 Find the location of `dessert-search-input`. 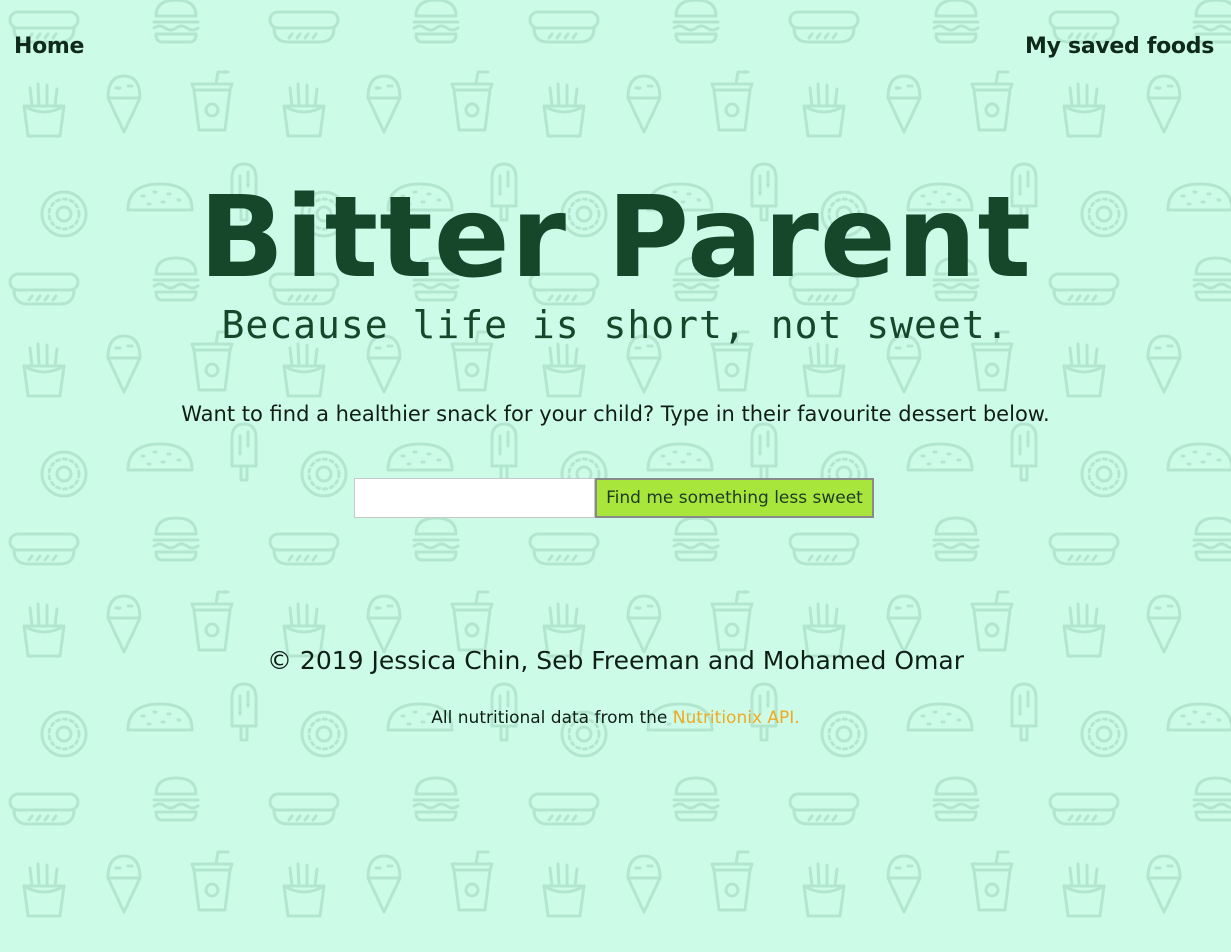

dessert-search-input is located at coordinates (474, 498).